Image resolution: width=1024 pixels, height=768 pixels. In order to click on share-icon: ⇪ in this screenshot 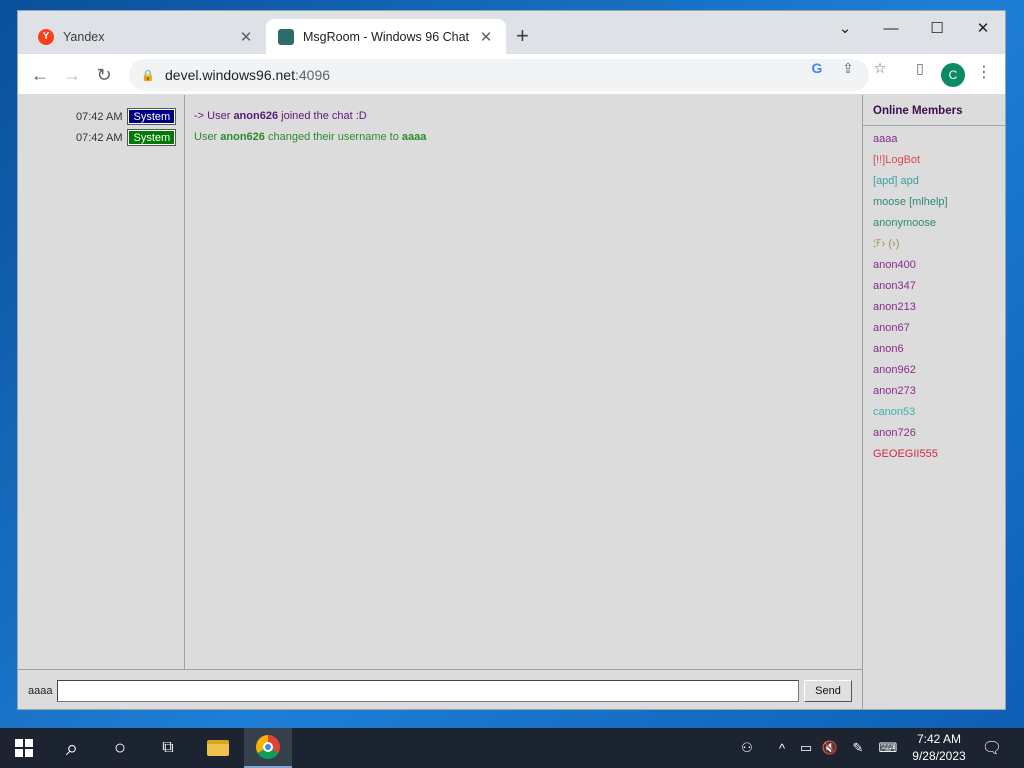, I will do `click(848, 68)`.